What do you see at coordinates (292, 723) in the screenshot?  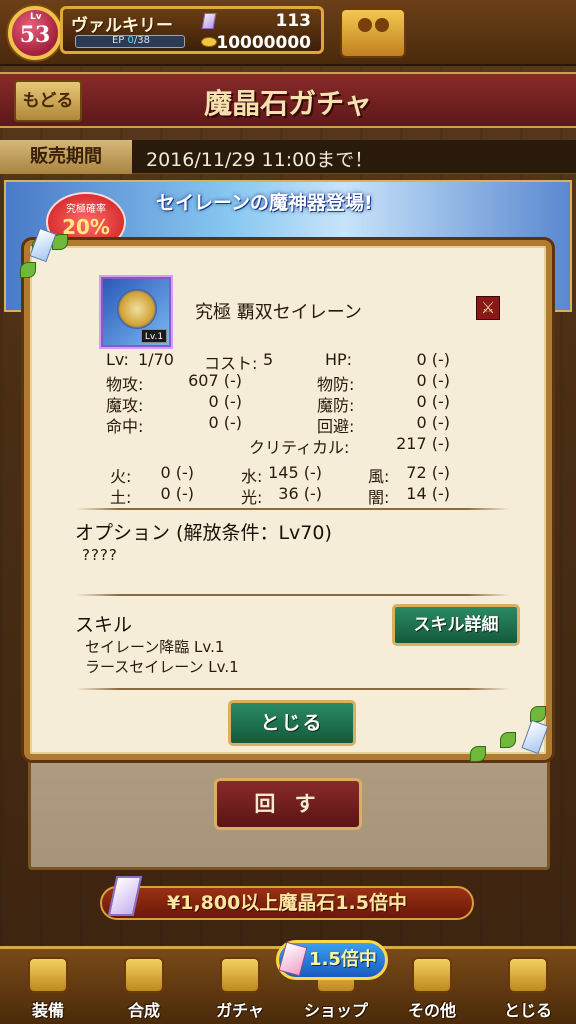 I see `close-dialog-button: とじる` at bounding box center [292, 723].